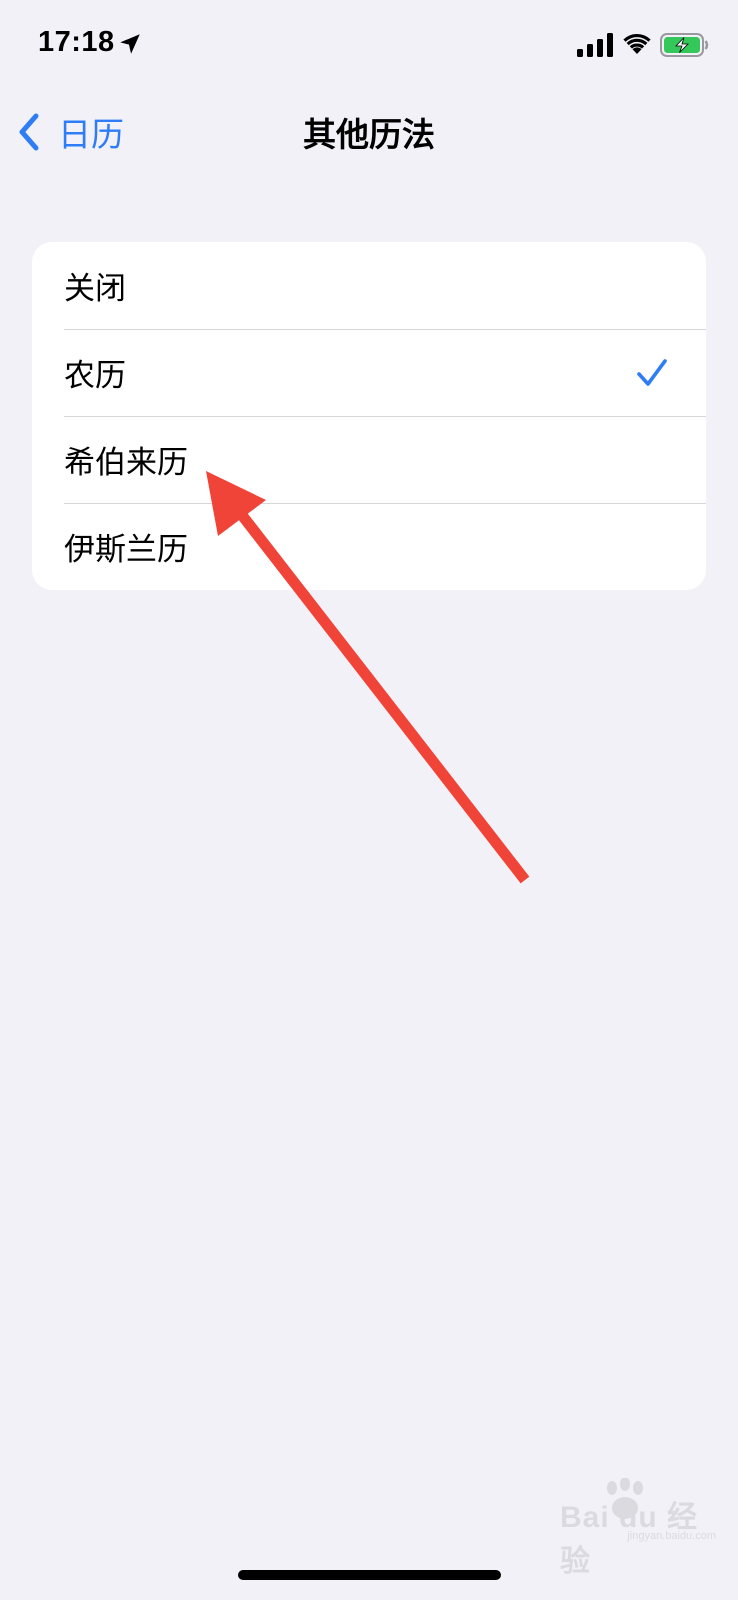 This screenshot has height=1600, width=738. What do you see at coordinates (652, 372) in the screenshot?
I see `checkmark-icon` at bounding box center [652, 372].